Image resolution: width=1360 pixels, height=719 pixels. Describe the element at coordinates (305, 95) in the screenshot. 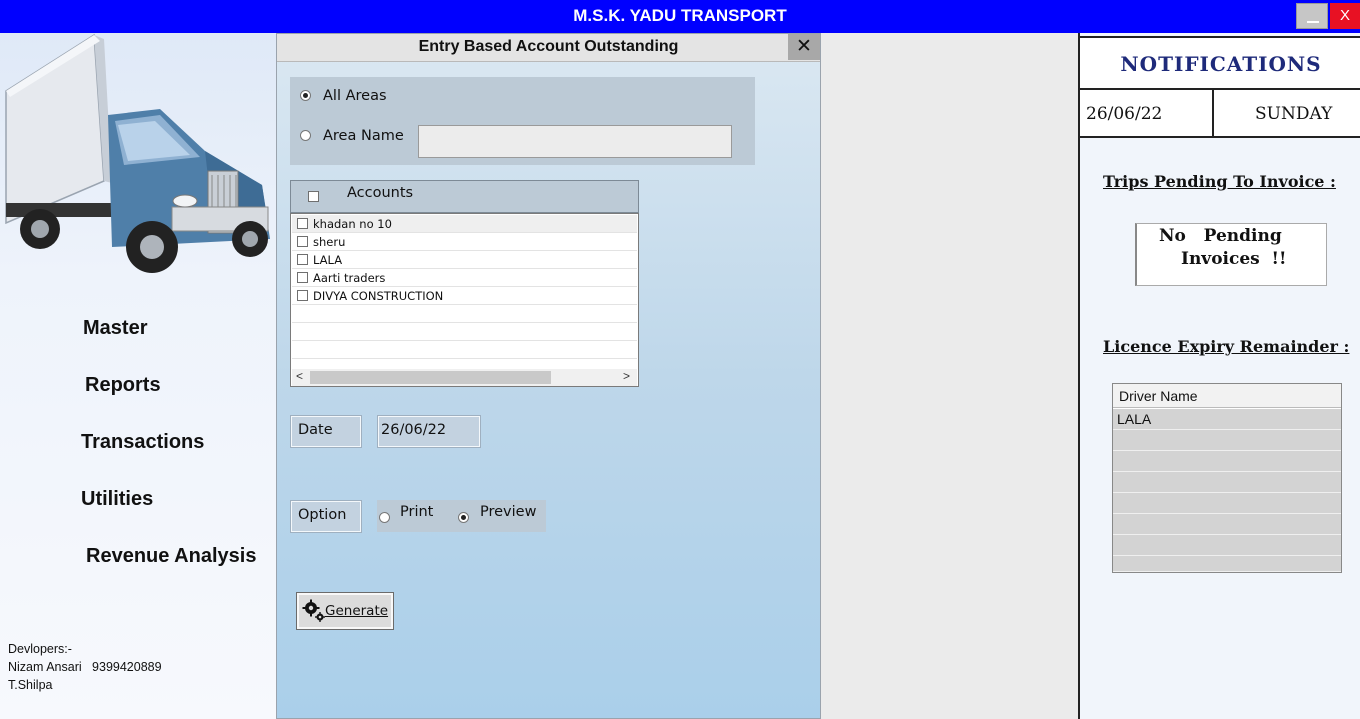

I see `all-areas-radio` at that location.